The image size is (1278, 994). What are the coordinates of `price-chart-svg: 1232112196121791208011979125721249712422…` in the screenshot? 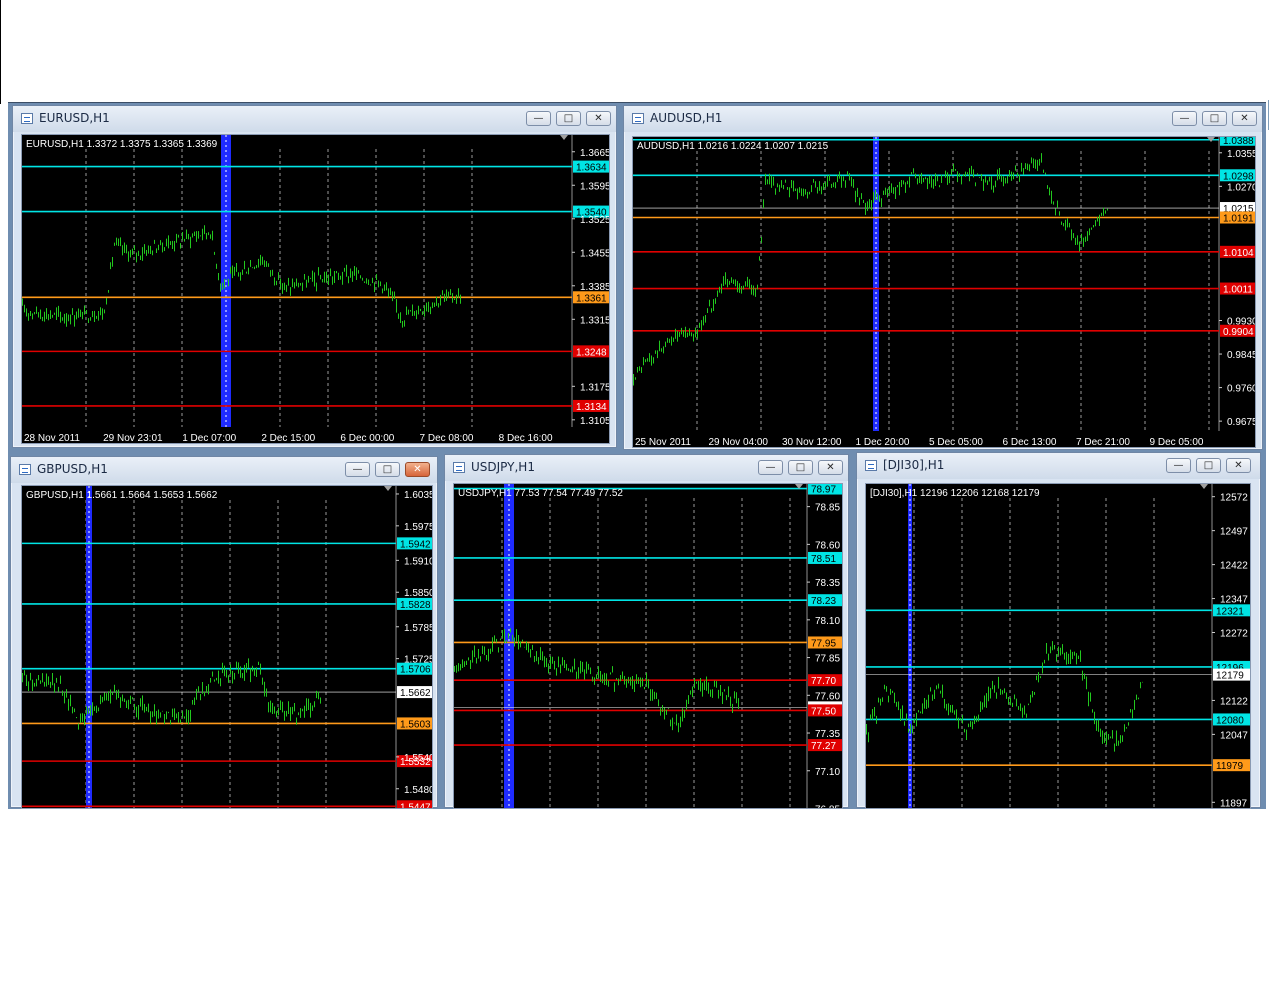 It's located at (1058, 646).